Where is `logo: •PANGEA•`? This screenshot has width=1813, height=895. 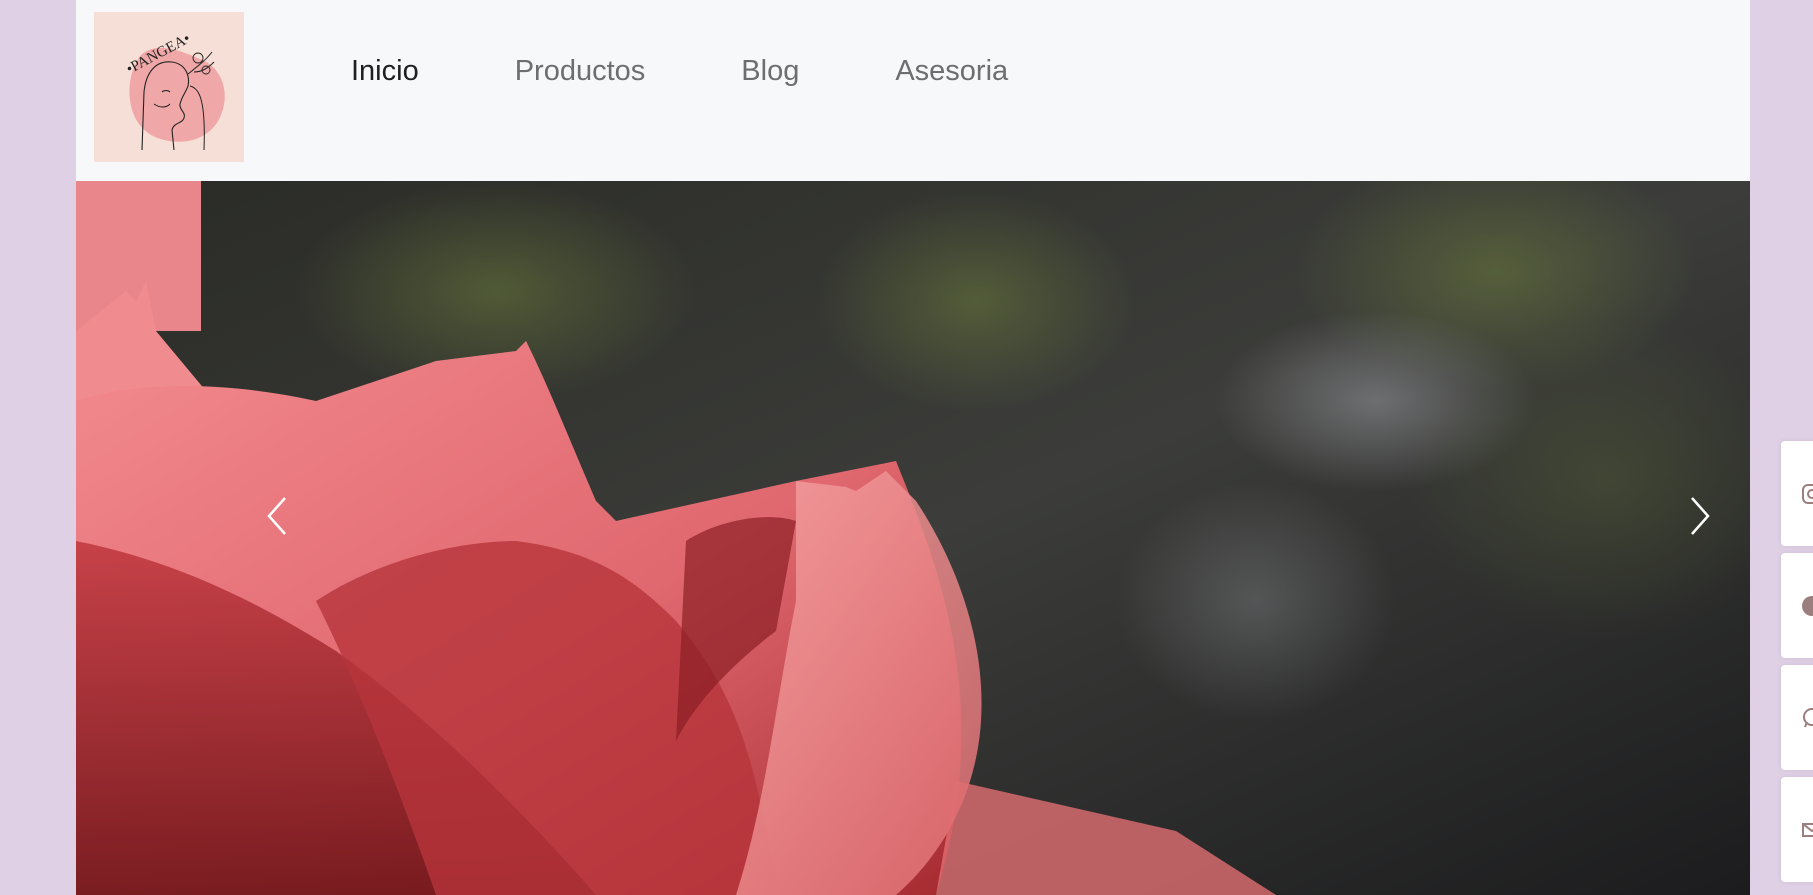 logo: •PANGEA• is located at coordinates (169, 87).